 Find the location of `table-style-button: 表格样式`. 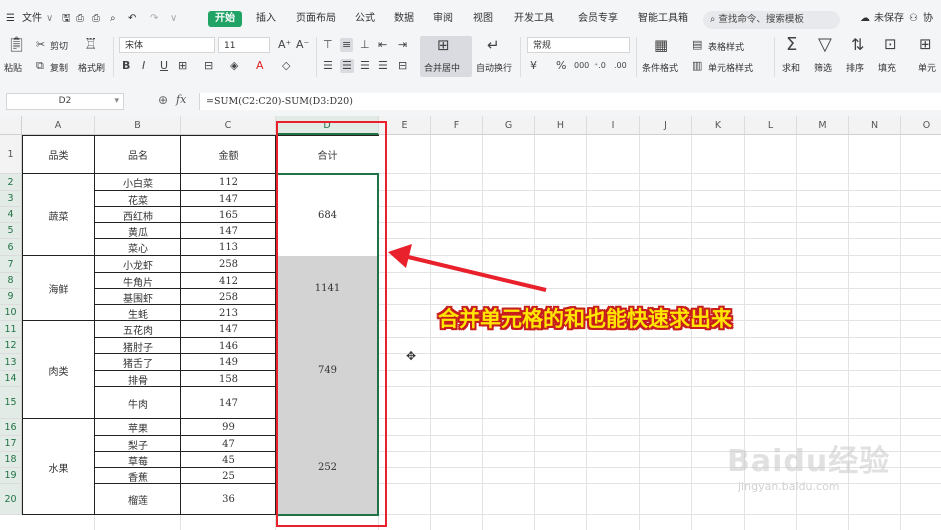

table-style-button: 表格样式 is located at coordinates (726, 46).